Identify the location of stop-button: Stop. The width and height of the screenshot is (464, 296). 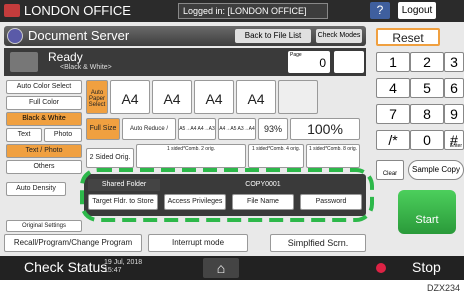
(426, 267).